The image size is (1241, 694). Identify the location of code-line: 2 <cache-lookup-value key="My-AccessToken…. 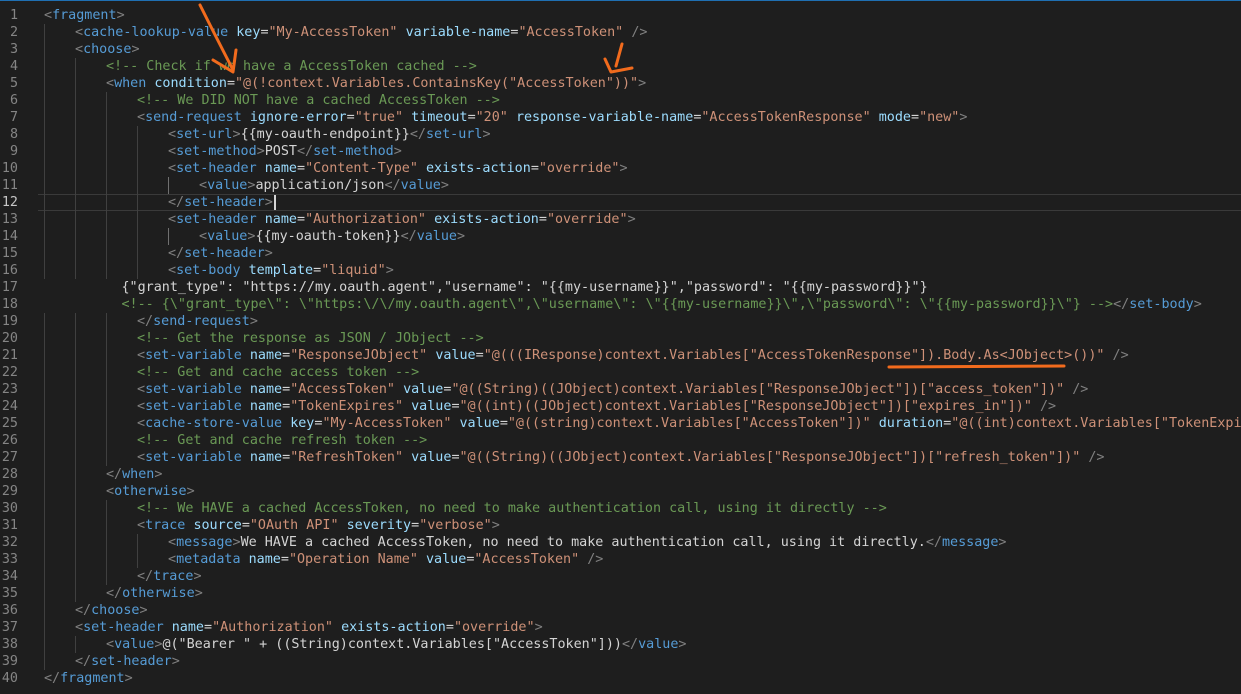
(620, 32).